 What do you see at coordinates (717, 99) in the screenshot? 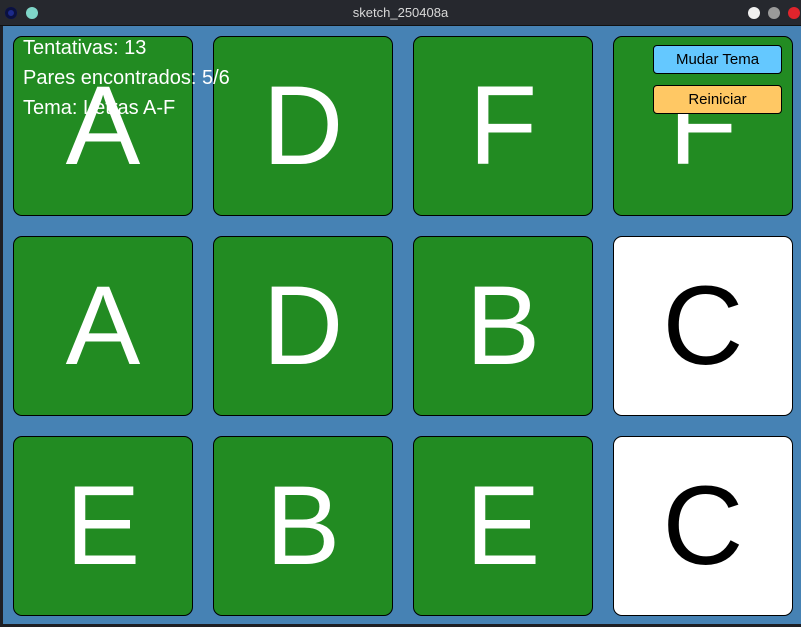
I see `restart-button: Reiniciar` at bounding box center [717, 99].